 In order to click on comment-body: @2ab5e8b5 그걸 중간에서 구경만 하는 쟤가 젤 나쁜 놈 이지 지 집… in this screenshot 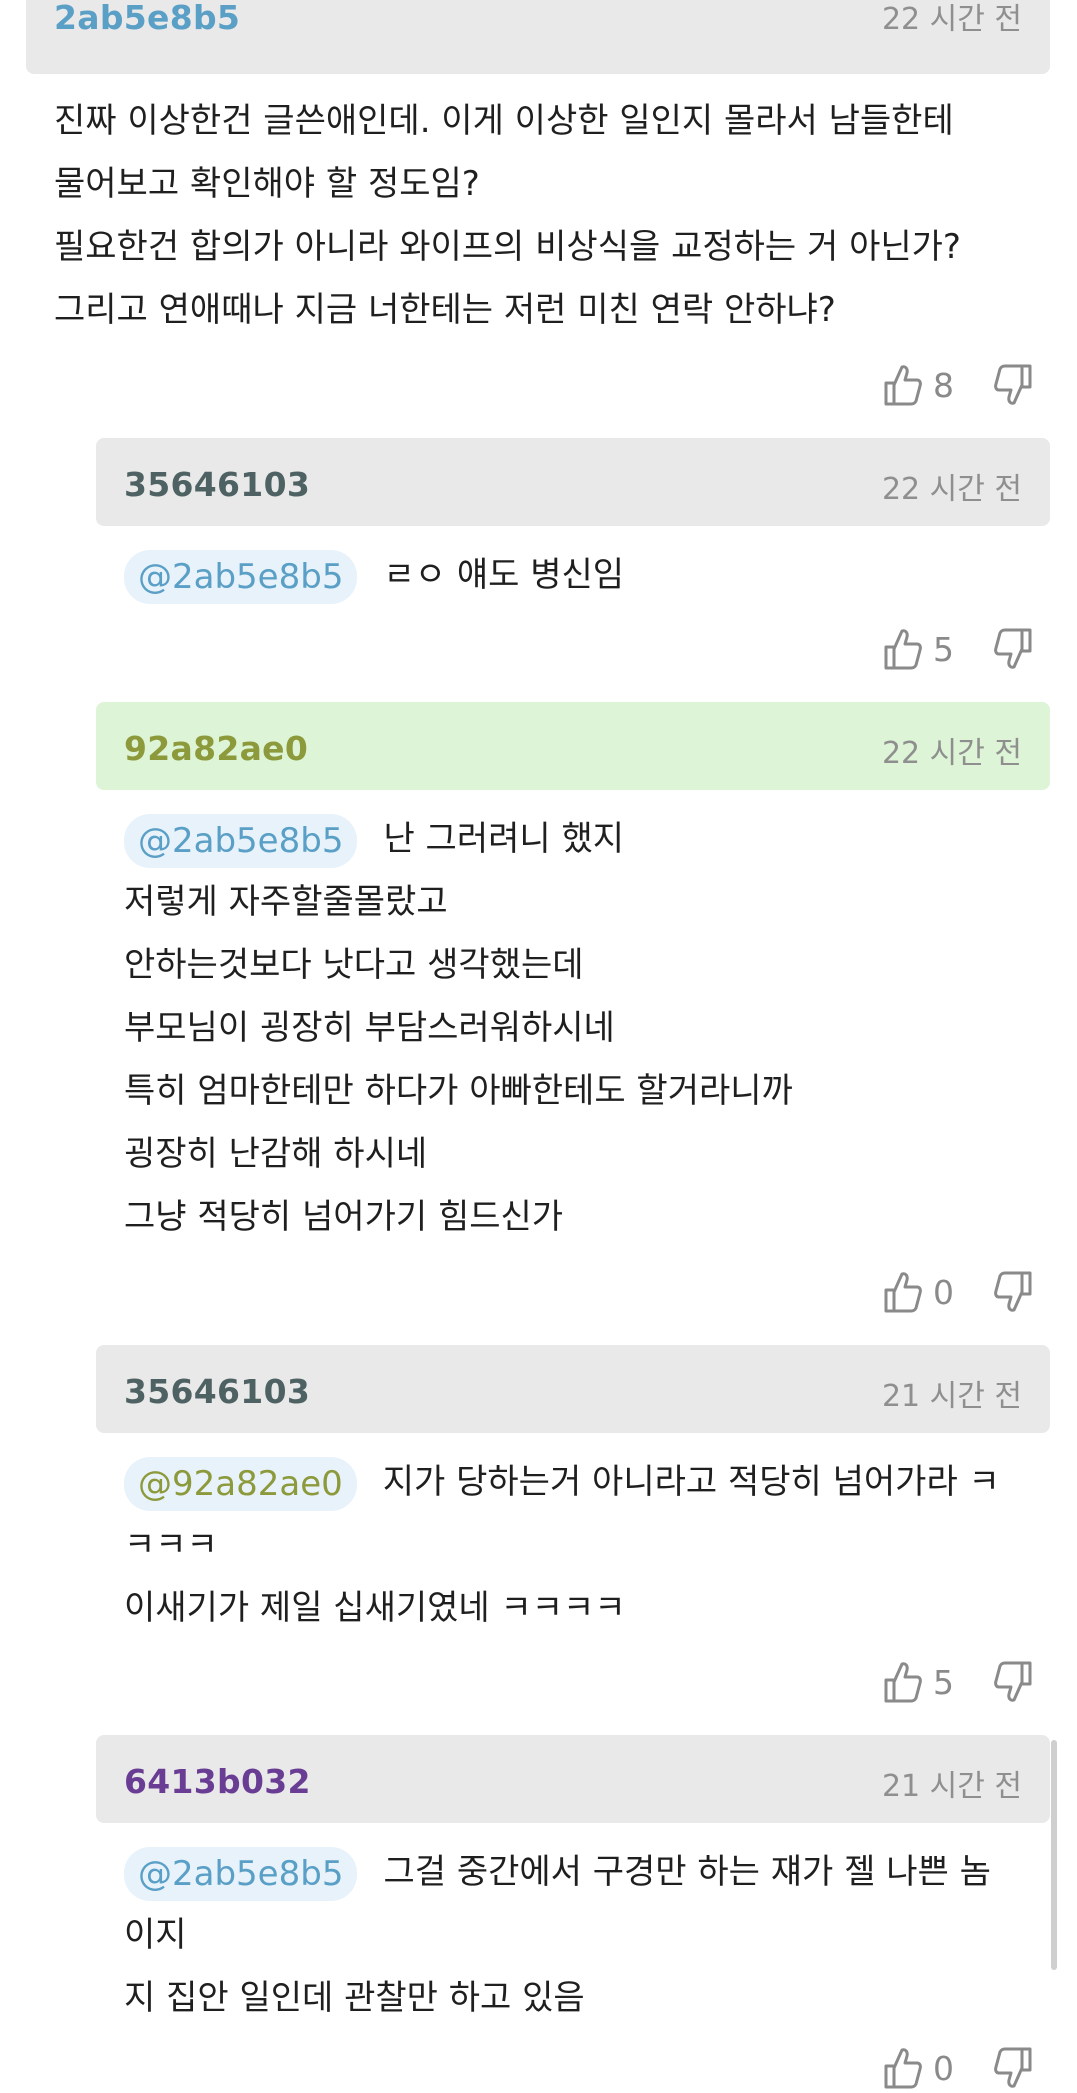, I will do `click(587, 1935)`.